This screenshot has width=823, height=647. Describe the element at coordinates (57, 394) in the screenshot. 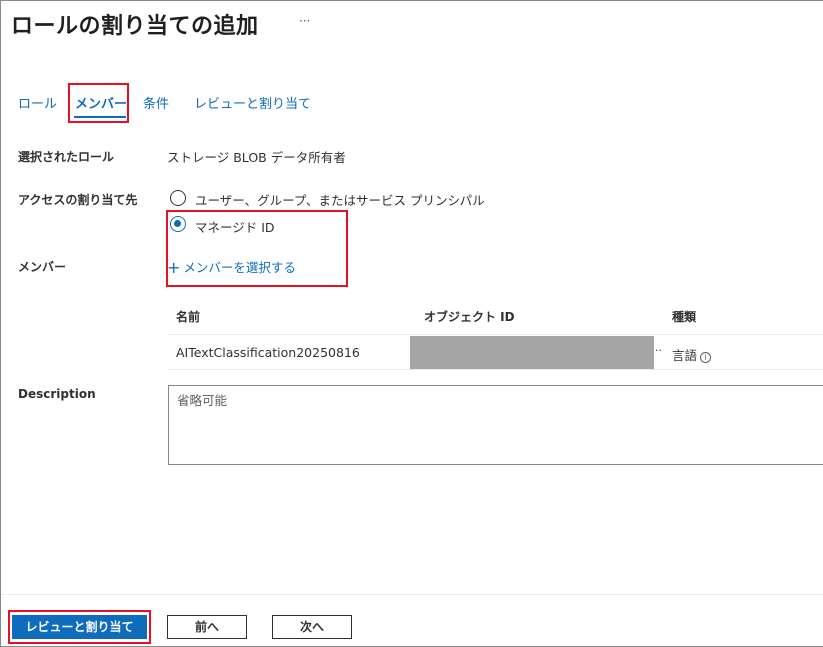

I see `description-label: Description` at that location.